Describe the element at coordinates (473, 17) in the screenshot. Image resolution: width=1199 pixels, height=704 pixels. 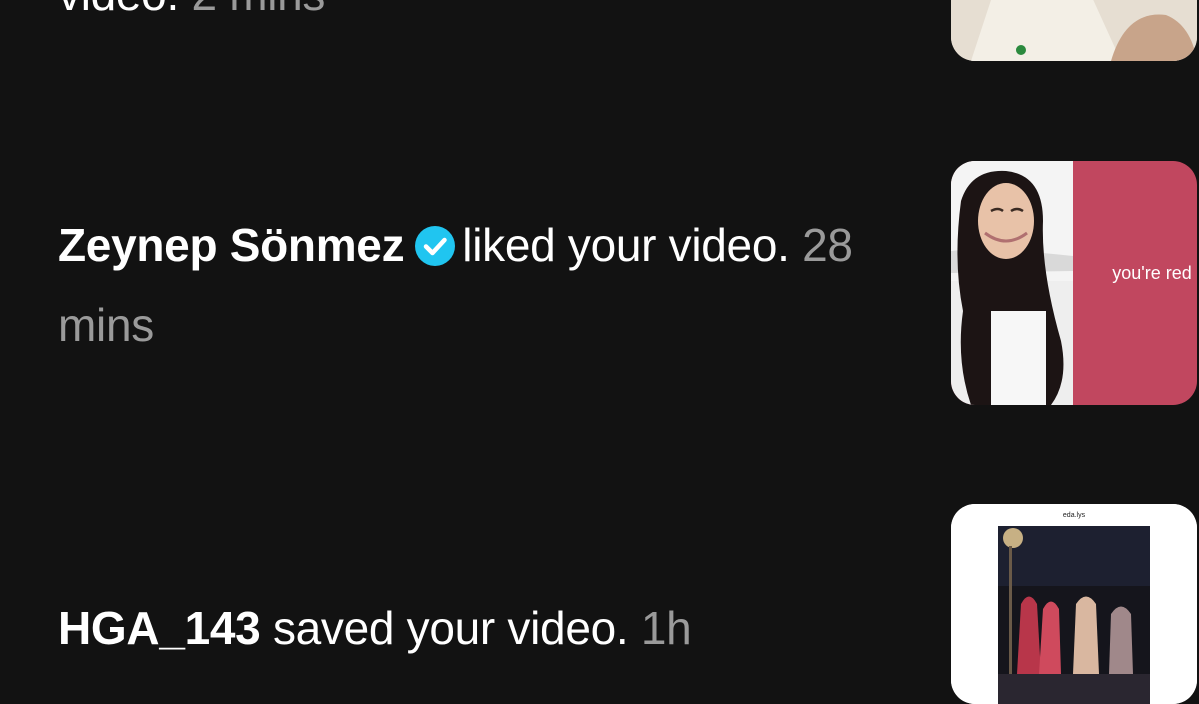
I see `notification-text: video. 2 mins` at that location.